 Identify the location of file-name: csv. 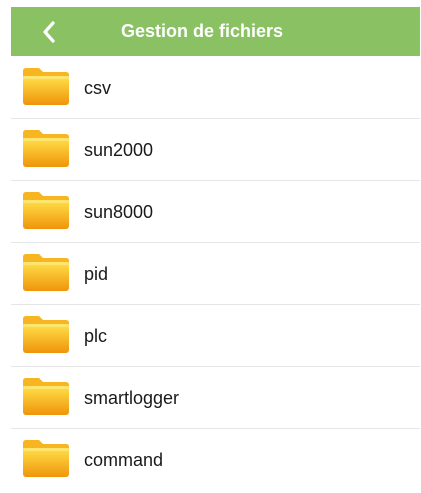
(97, 88).